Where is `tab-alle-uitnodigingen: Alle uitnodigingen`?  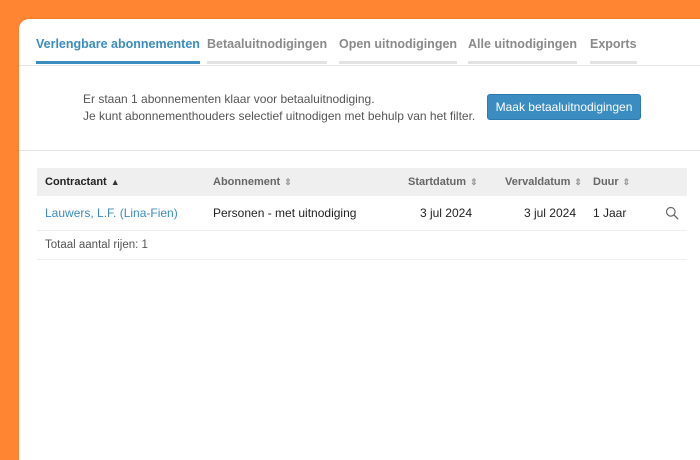 tab-alle-uitnodigingen: Alle uitnodigingen is located at coordinates (523, 50).